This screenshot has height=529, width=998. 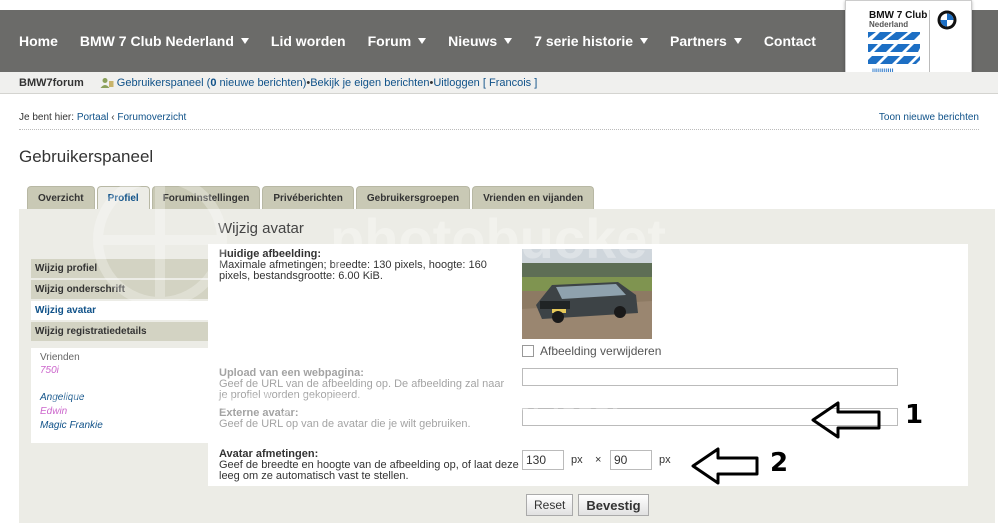 I want to click on new-posts-link: Toon nieuwe berichten, so click(x=929, y=117).